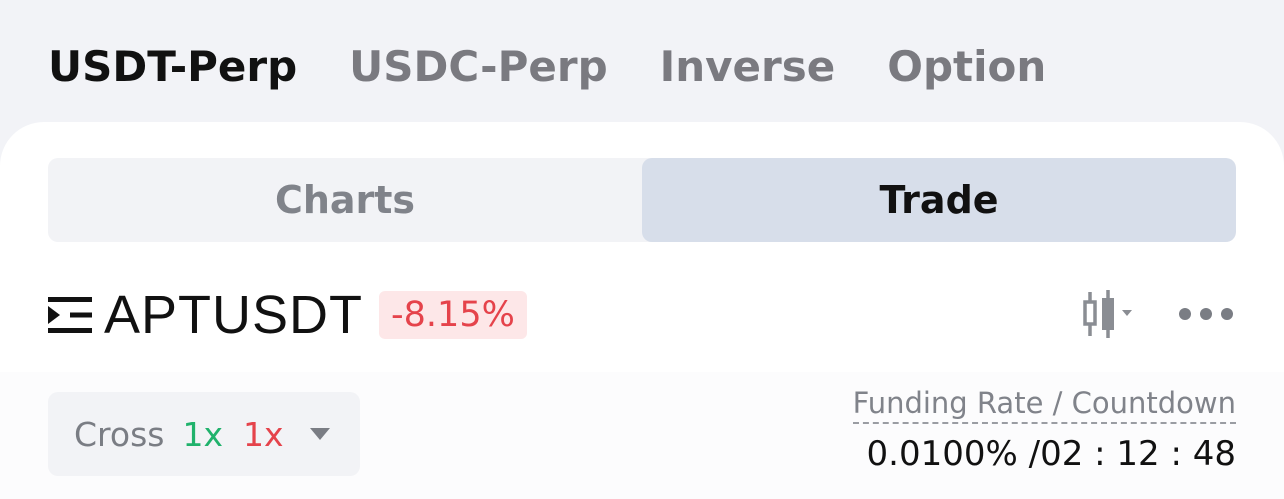 The height and width of the screenshot is (499, 1284). What do you see at coordinates (478, 67) in the screenshot?
I see `tab-usdc-perp: USDC-Perp` at bounding box center [478, 67].